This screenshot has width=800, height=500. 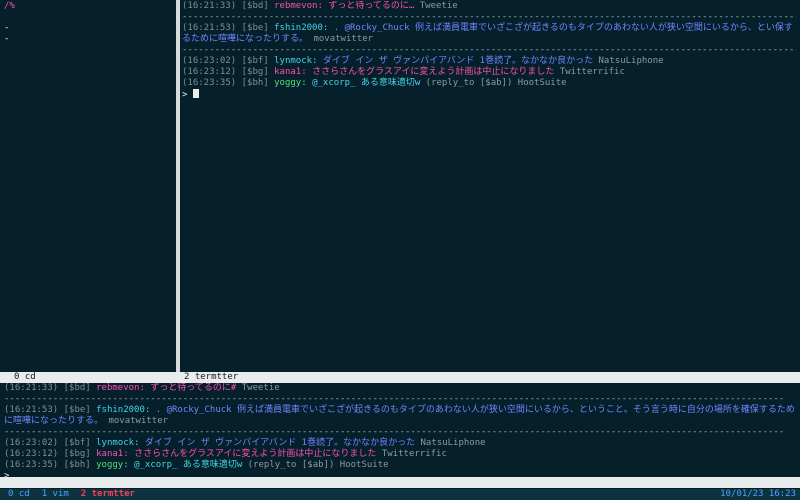 I want to click on left-pane-line-2: -, so click(x=7, y=39).